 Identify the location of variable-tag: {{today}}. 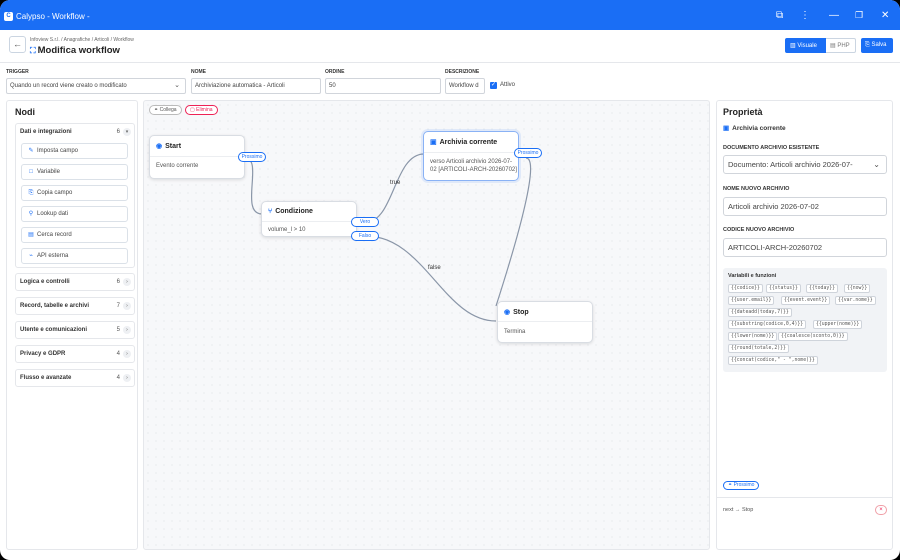
(822, 288).